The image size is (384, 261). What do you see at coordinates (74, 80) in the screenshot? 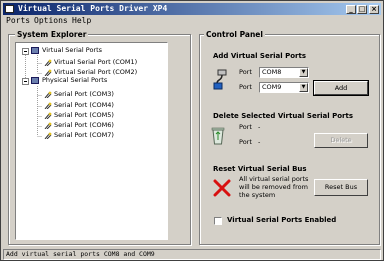
I see `tree-physical-group: Physical Serial Ports` at bounding box center [74, 80].